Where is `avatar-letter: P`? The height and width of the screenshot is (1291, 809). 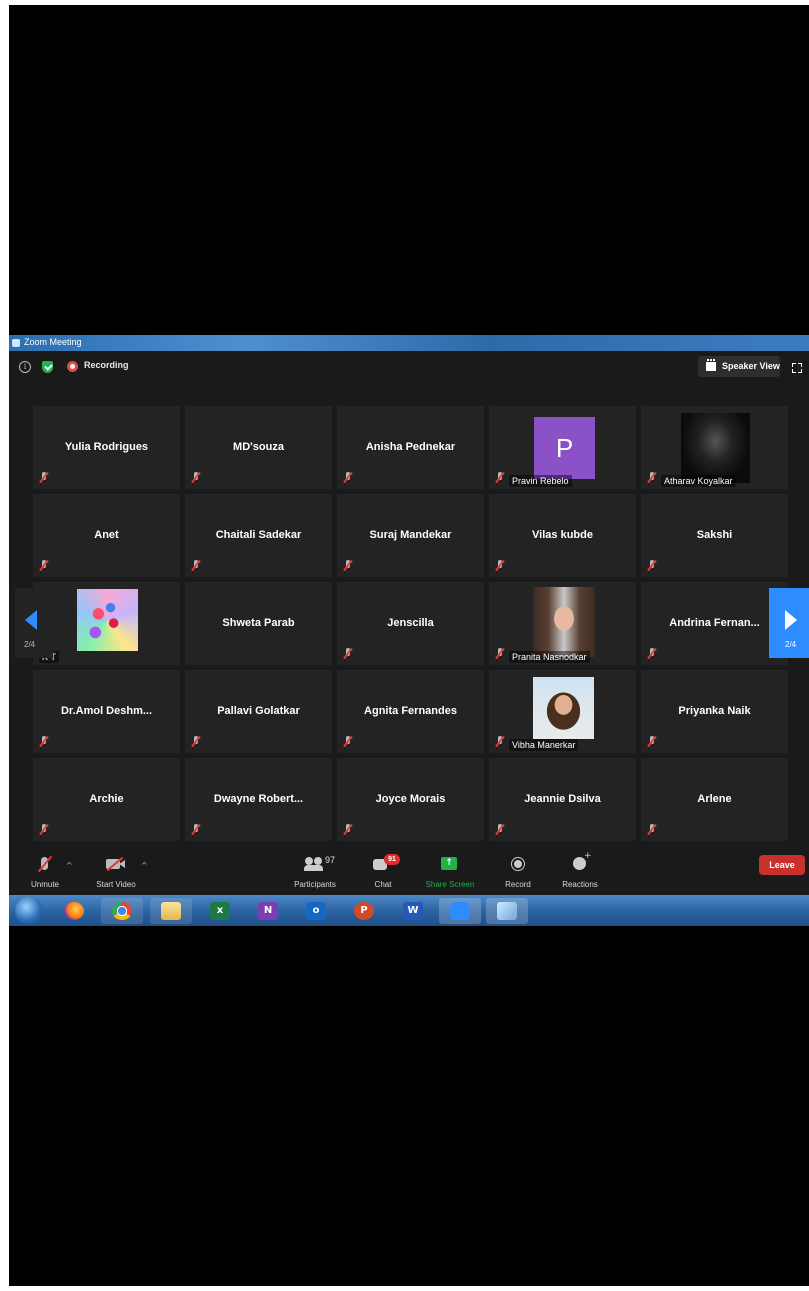
avatar-letter: P is located at coordinates (564, 448).